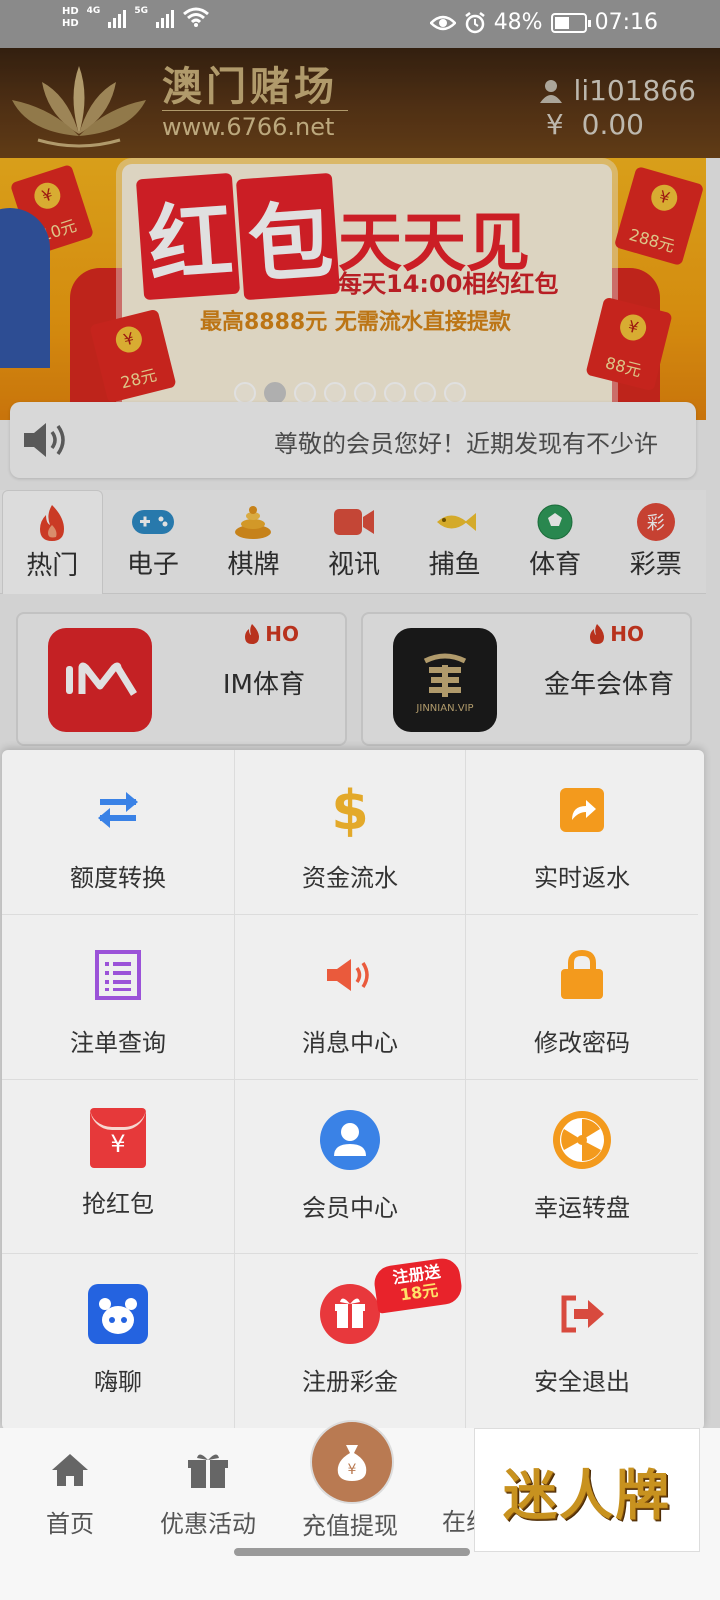 The width and height of the screenshot is (720, 1600). I want to click on alarm-icon, so click(474, 22).